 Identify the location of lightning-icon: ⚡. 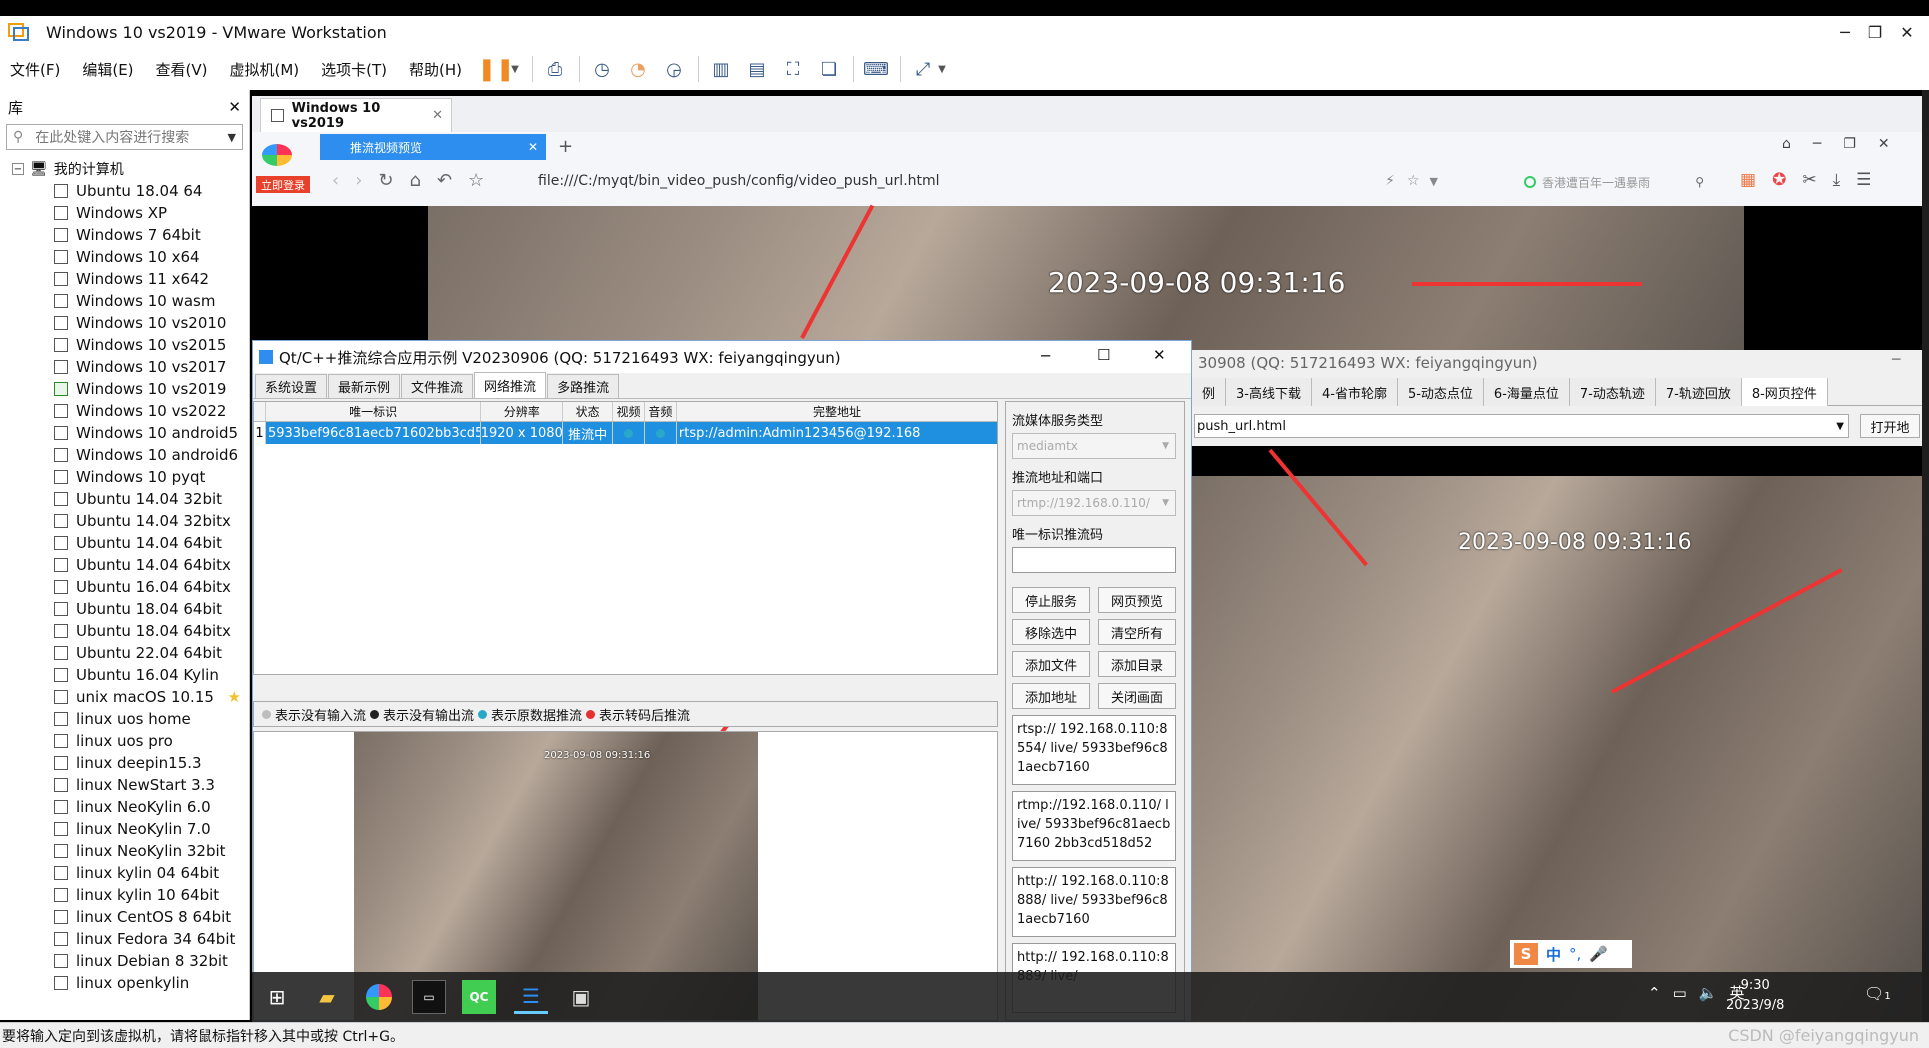
(1390, 181).